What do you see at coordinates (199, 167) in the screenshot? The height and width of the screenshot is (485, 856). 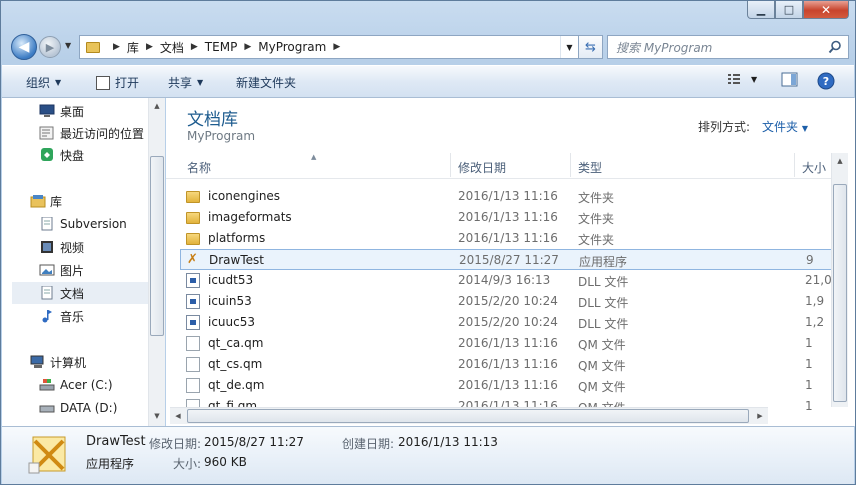 I see `column-name: 名称` at bounding box center [199, 167].